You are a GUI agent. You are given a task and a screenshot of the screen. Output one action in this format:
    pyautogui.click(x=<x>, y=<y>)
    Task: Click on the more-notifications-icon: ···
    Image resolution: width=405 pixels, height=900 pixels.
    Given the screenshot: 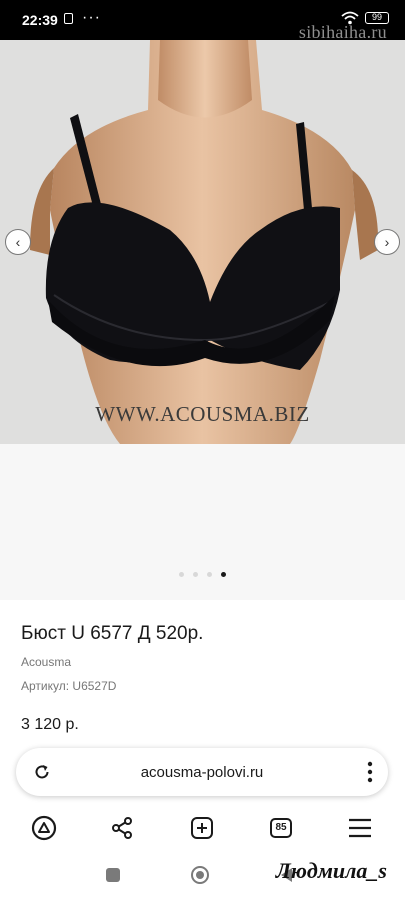 What is the action you would take?
    pyautogui.click(x=91, y=17)
    